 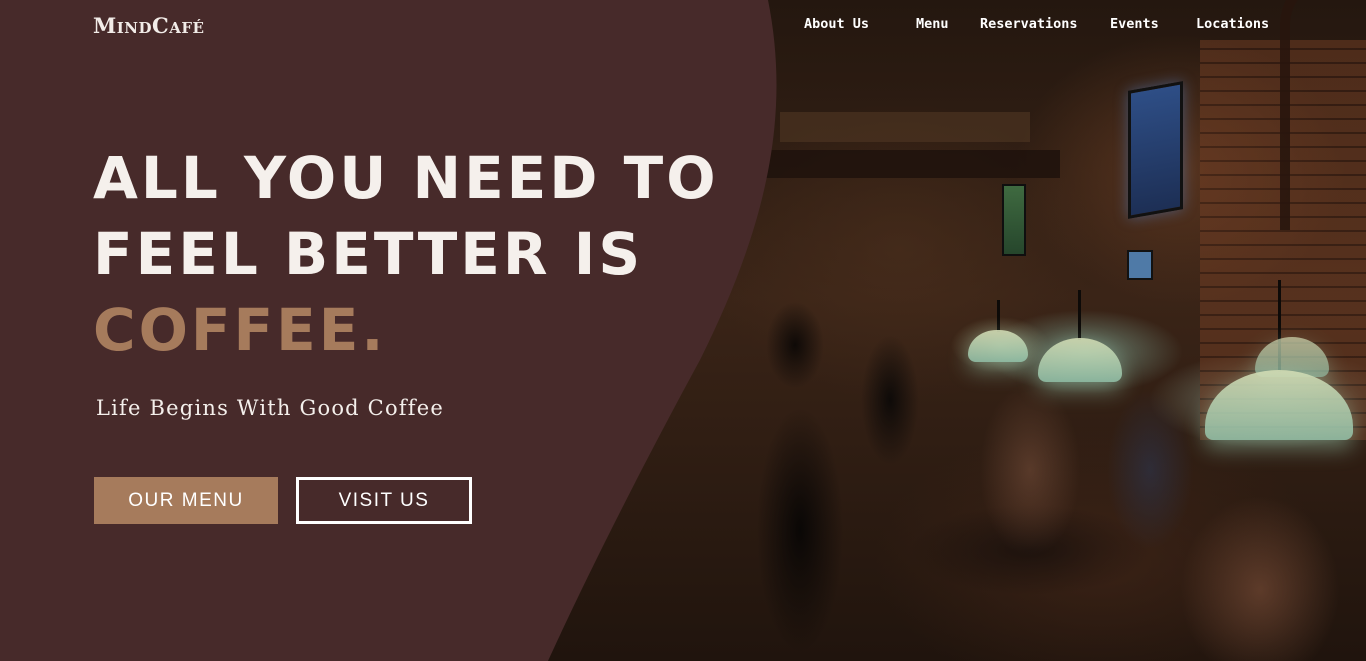 What do you see at coordinates (1029, 24) in the screenshot?
I see `nav-item-reservations: Reservations` at bounding box center [1029, 24].